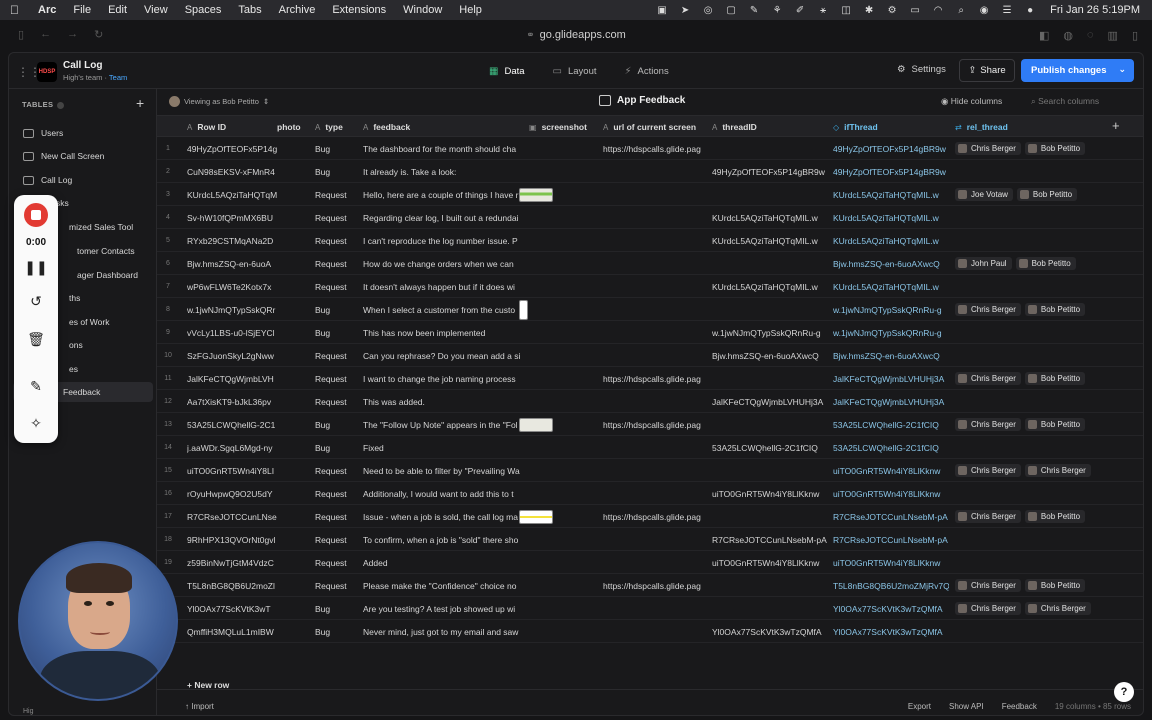  What do you see at coordinates (168, 470) in the screenshot?
I see `row-number-cell: 15` at bounding box center [168, 470].